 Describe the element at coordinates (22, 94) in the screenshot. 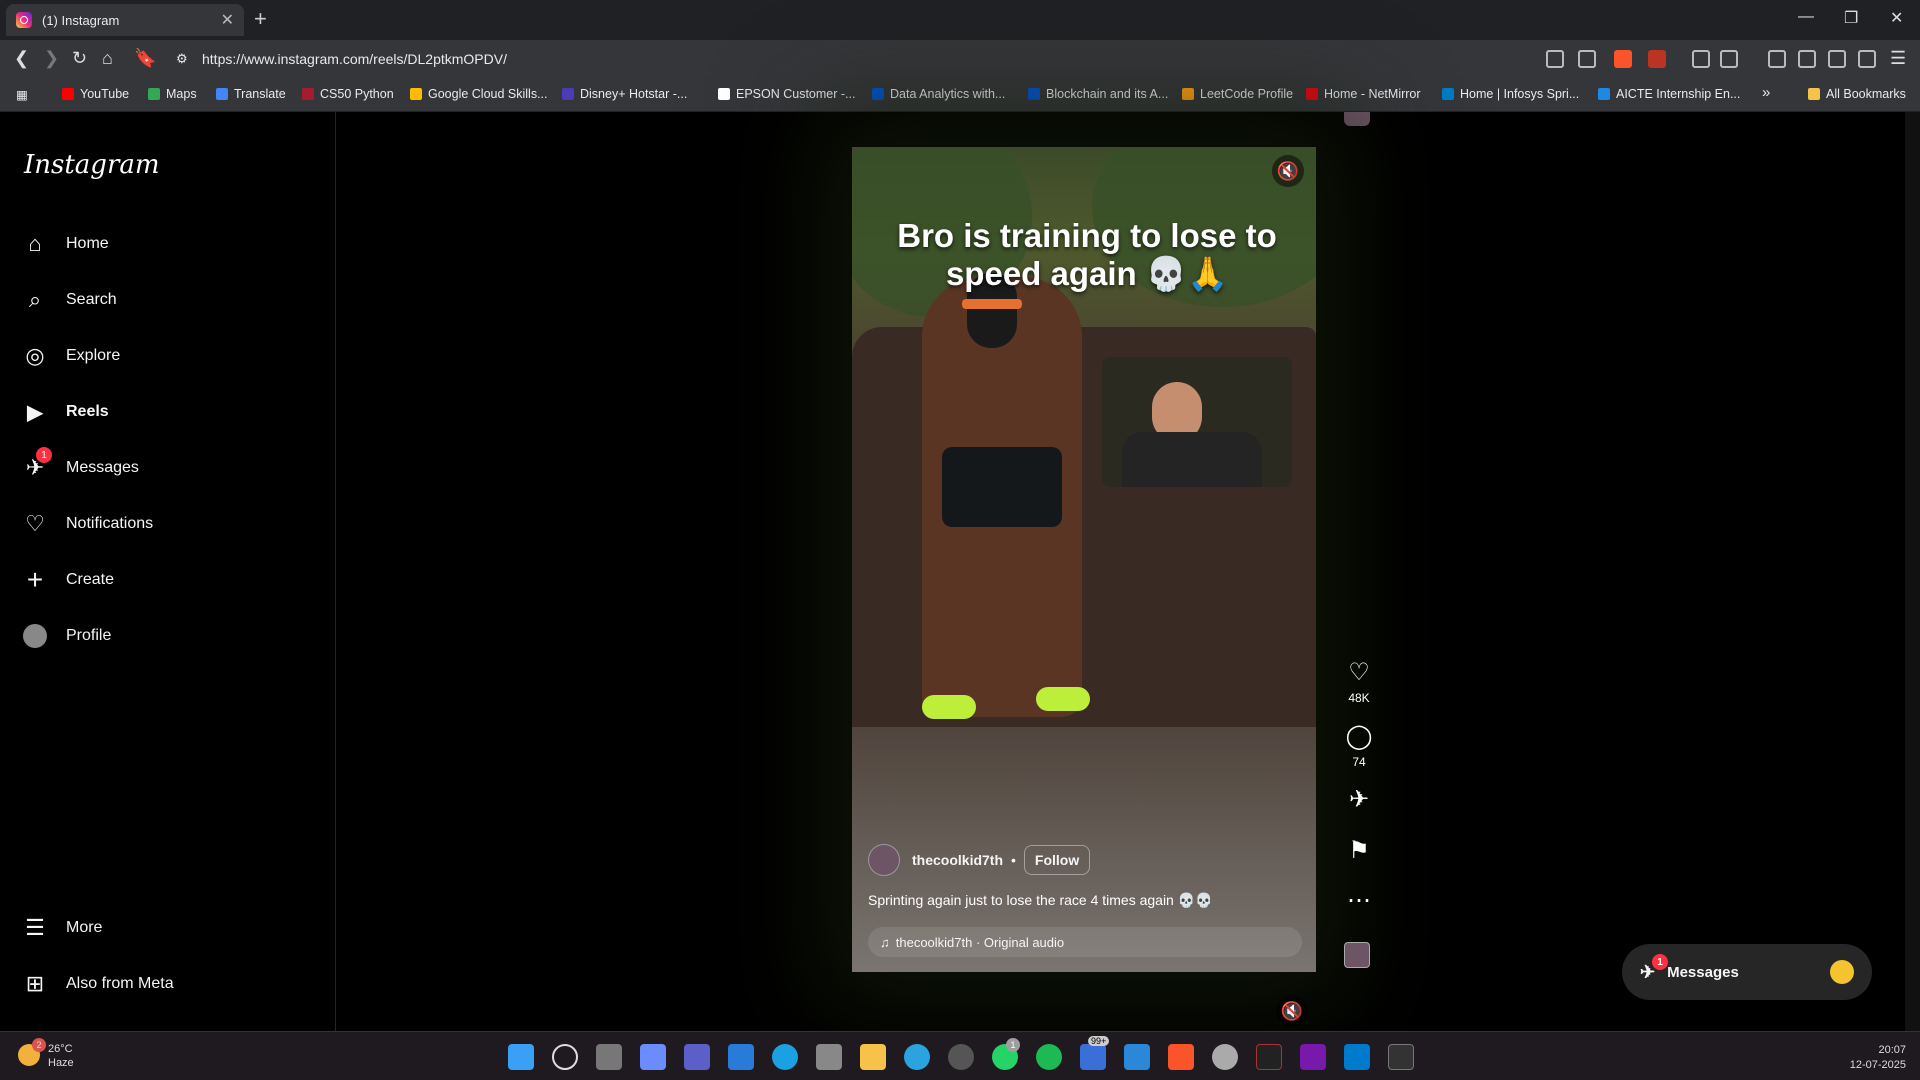

I see `apps-grid-icon: ▦` at that location.